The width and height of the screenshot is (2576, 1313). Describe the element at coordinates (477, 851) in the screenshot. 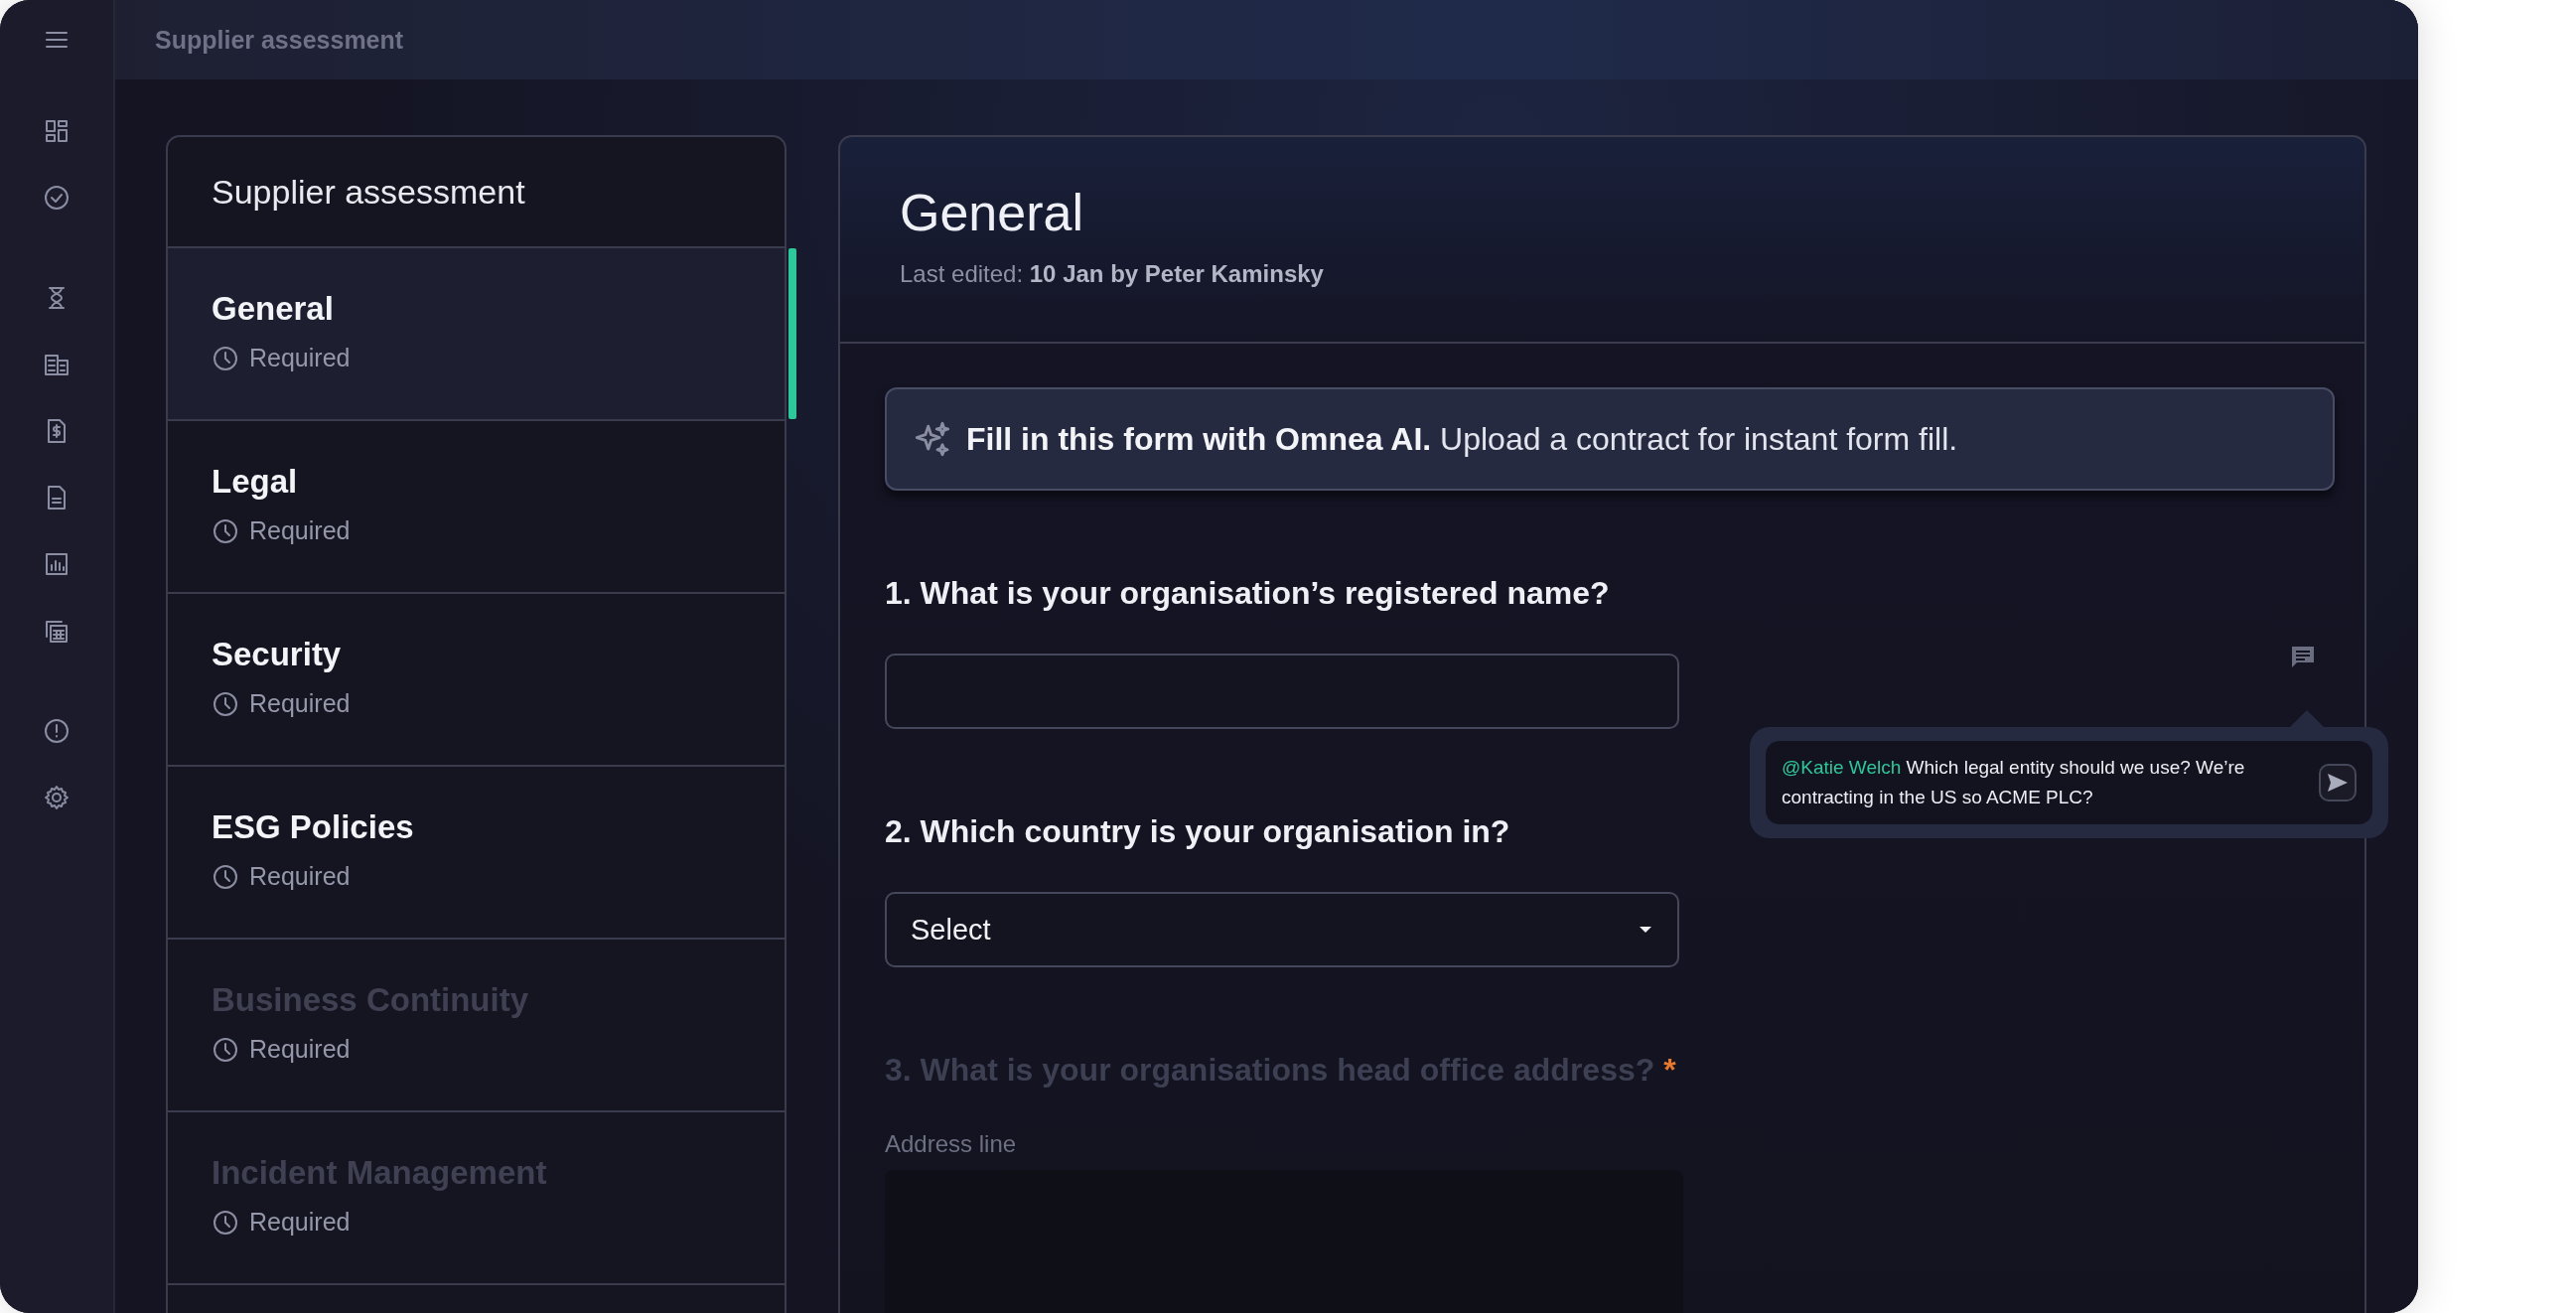

I see `section-item: ESG Policies Required` at that location.